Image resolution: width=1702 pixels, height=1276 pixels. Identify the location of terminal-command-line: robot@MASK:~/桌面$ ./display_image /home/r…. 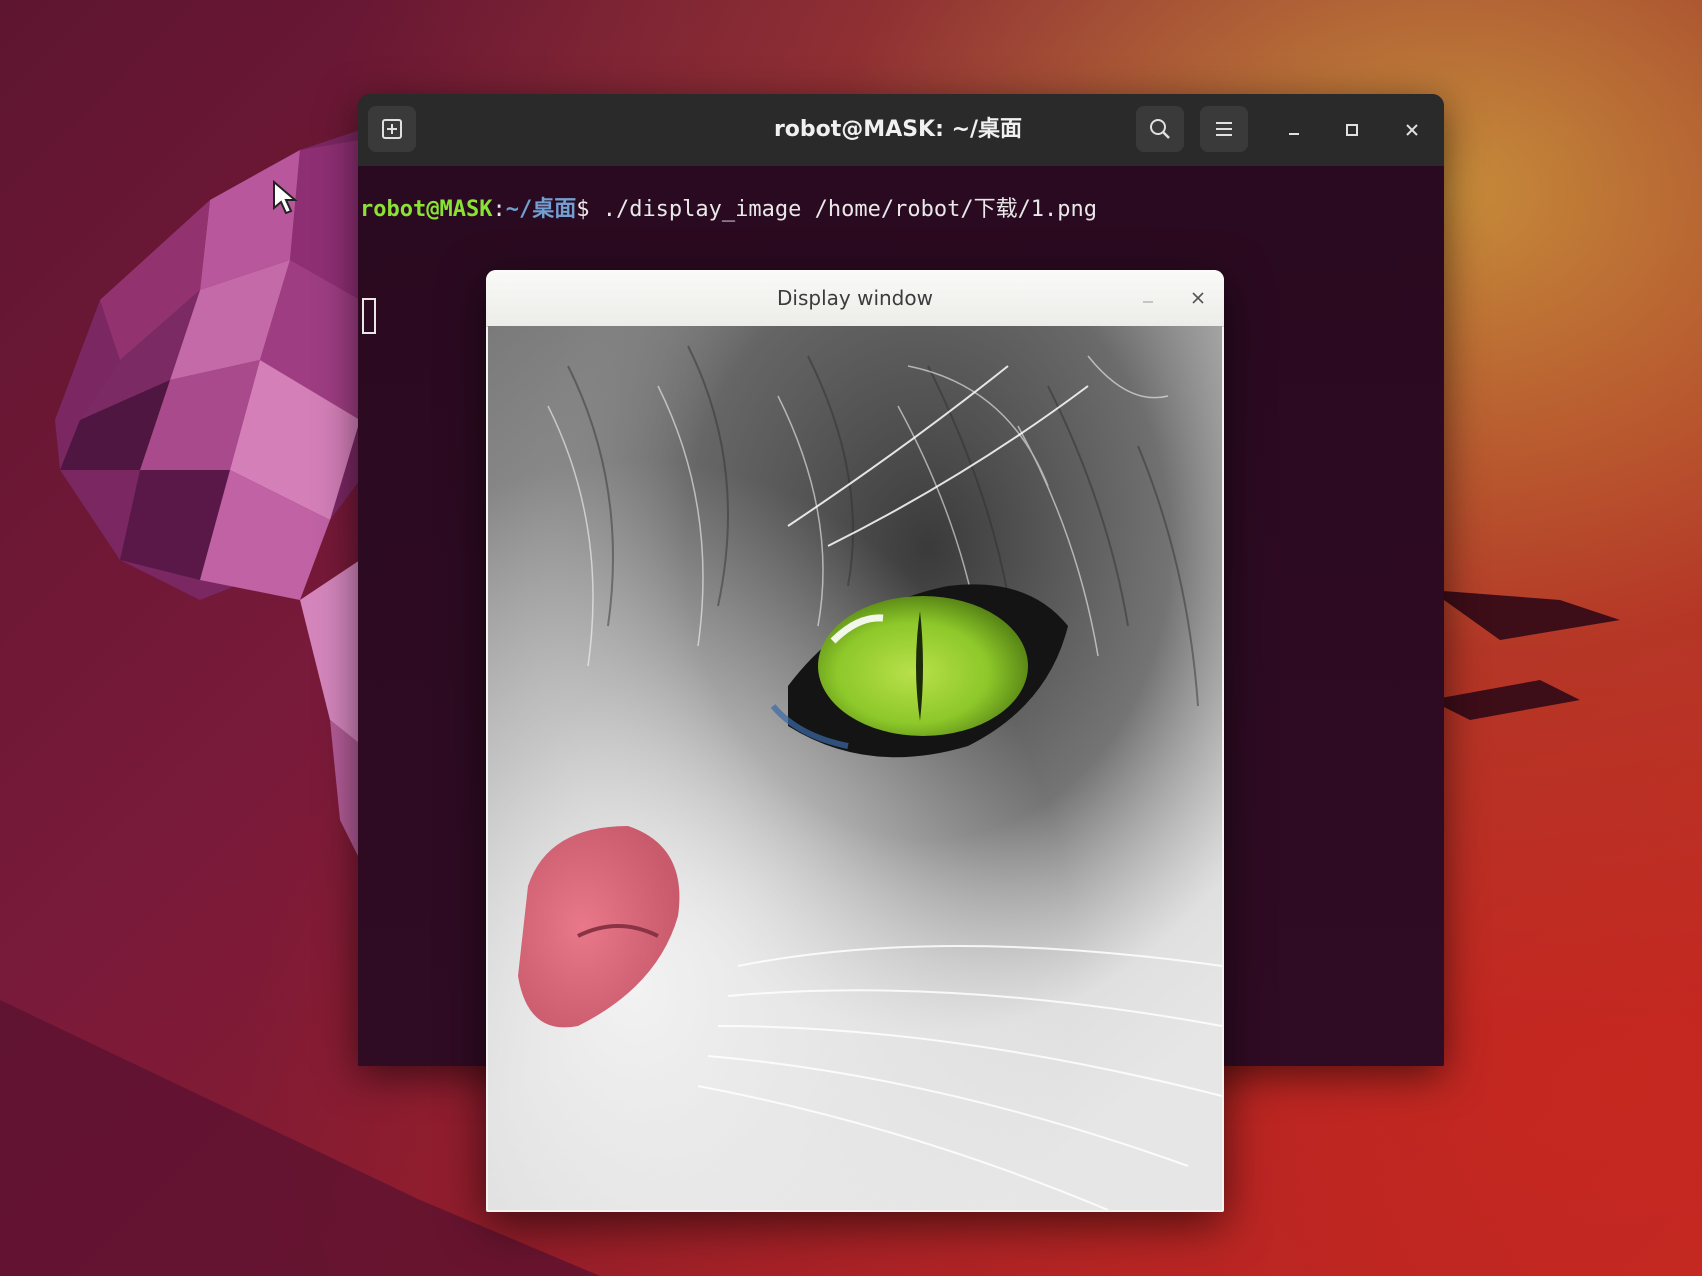
(728, 210).